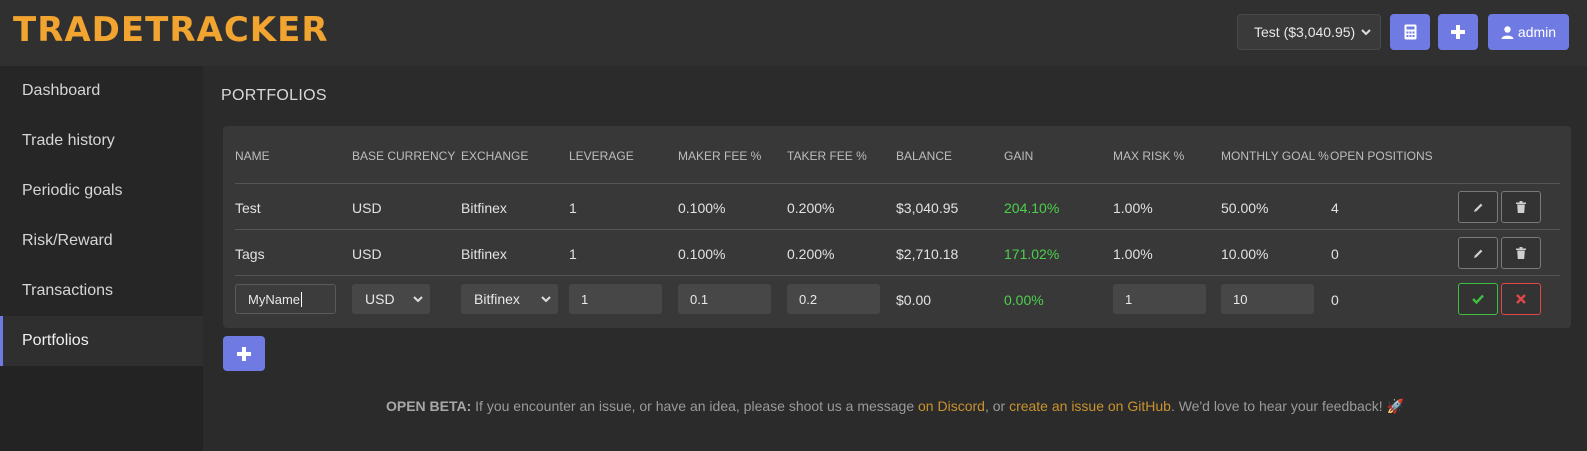 The width and height of the screenshot is (1587, 451). Describe the element at coordinates (101, 341) in the screenshot. I see `sidebar-item-portfolios: Portfolios` at that location.